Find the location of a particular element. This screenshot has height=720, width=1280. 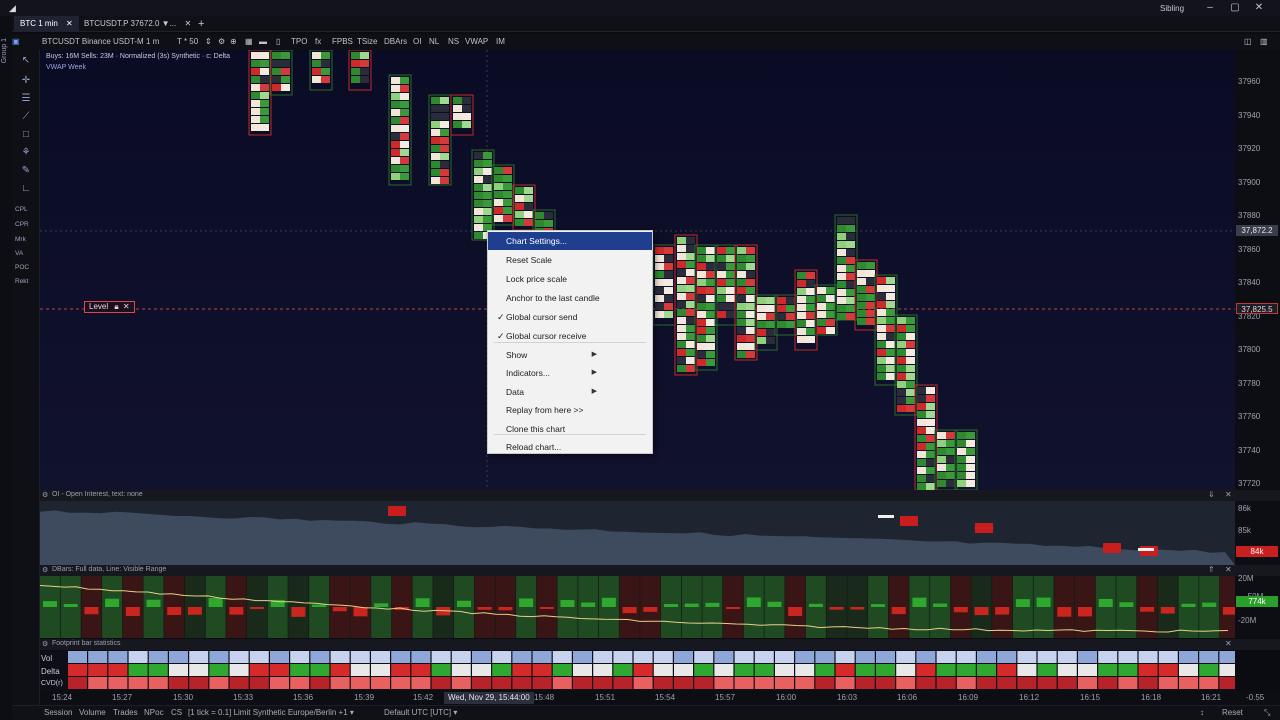

stats-title: Footprint bar statistics is located at coordinates (86, 643).